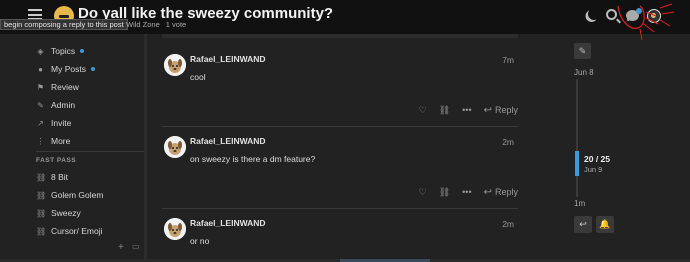 Image resolution: width=690 pixels, height=262 pixels. Describe the element at coordinates (63, 51) in the screenshot. I see `sidebar-item-label: Topics` at that location.